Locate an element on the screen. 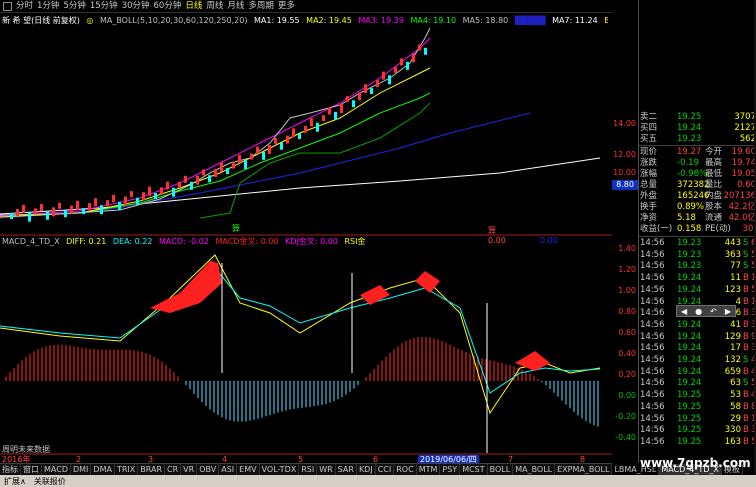 The width and height of the screenshot is (756, 487). tab-more: 更多 is located at coordinates (286, 6).